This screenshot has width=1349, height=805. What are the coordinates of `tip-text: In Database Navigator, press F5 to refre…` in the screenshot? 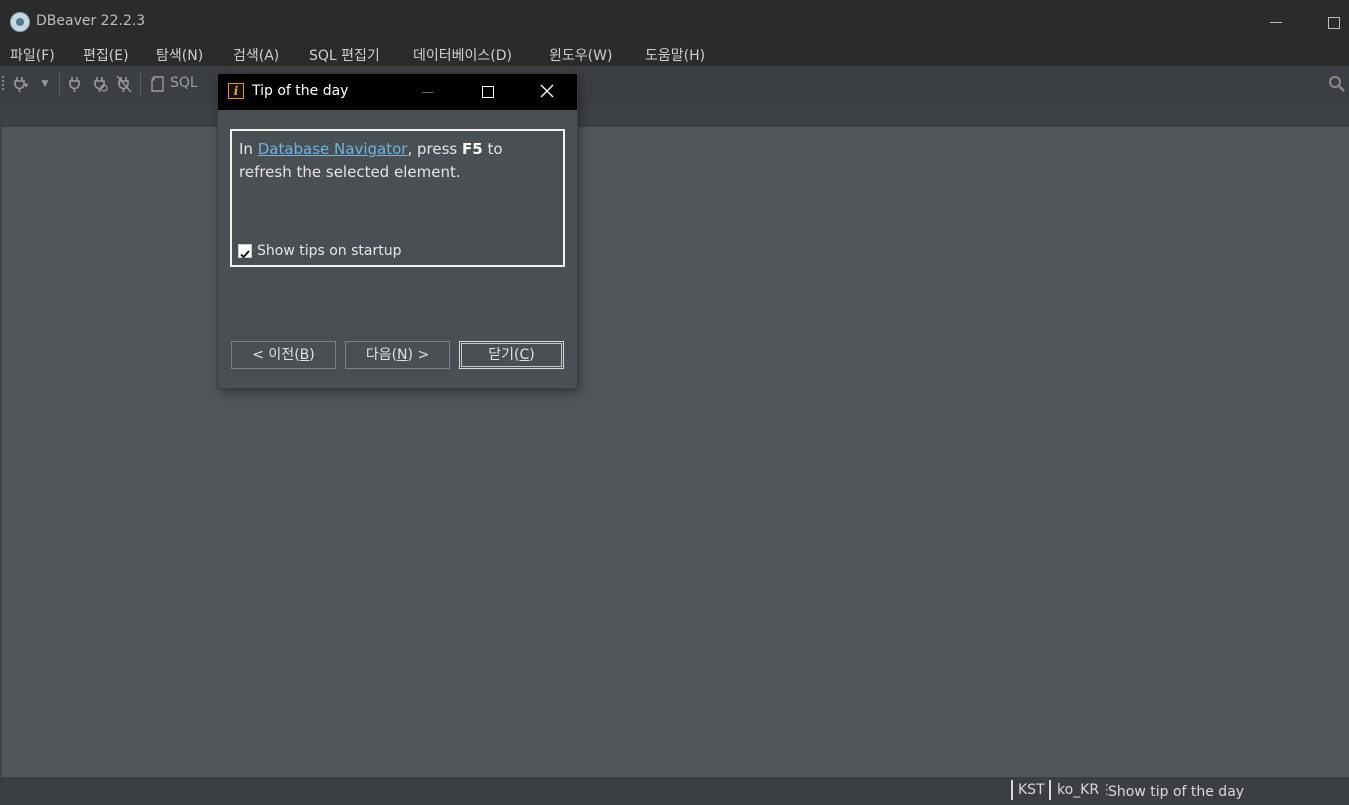 It's located at (398, 161).